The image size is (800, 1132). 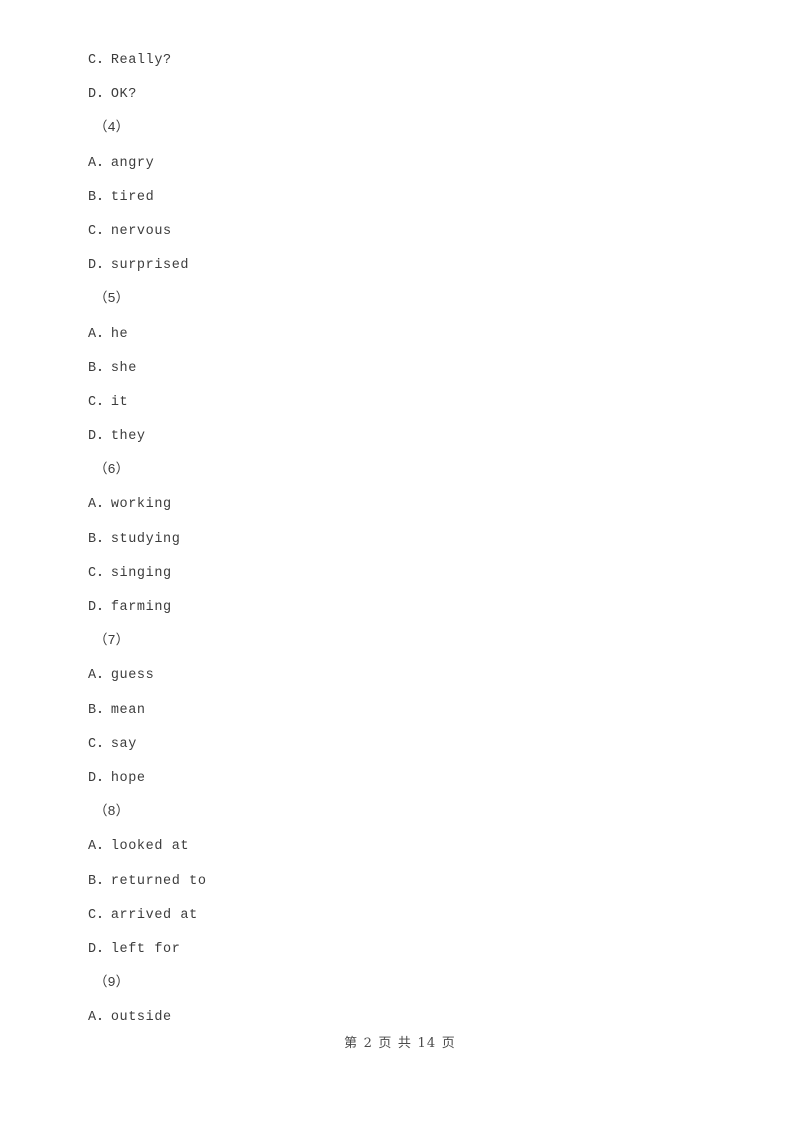 What do you see at coordinates (398, 847) in the screenshot?
I see `answer-option: A．looked at` at bounding box center [398, 847].